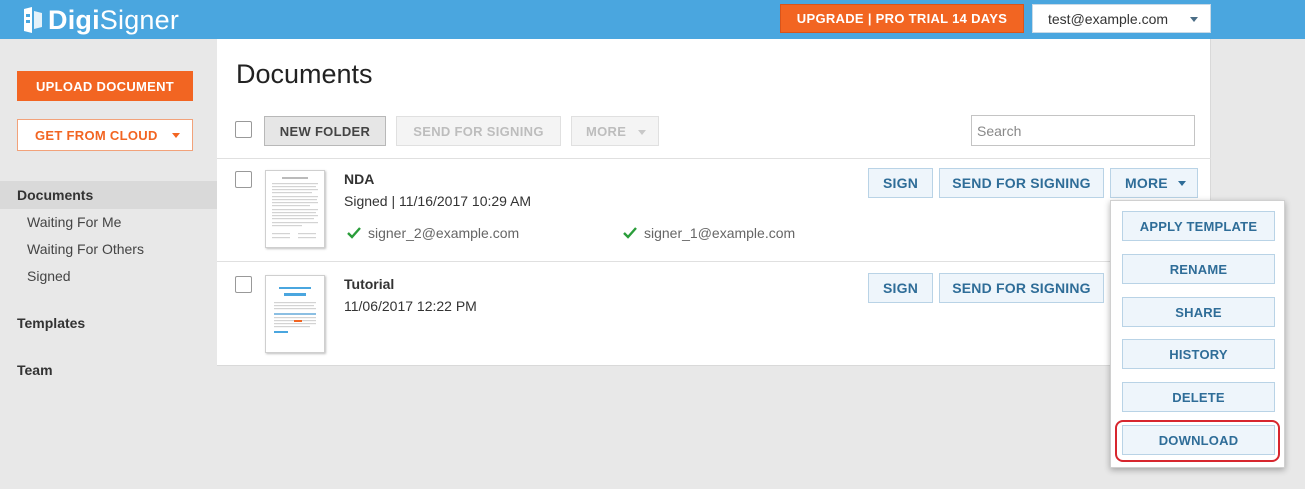 The height and width of the screenshot is (489, 1305). Describe the element at coordinates (74, 222) in the screenshot. I see `sidebar-item-waiting-for-me: Waiting For Me` at that location.